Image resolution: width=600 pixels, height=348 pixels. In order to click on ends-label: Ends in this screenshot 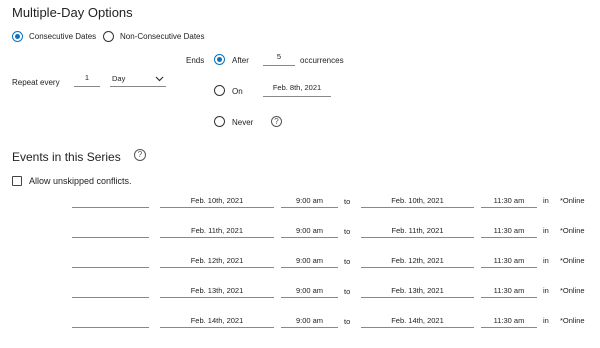, I will do `click(195, 60)`.